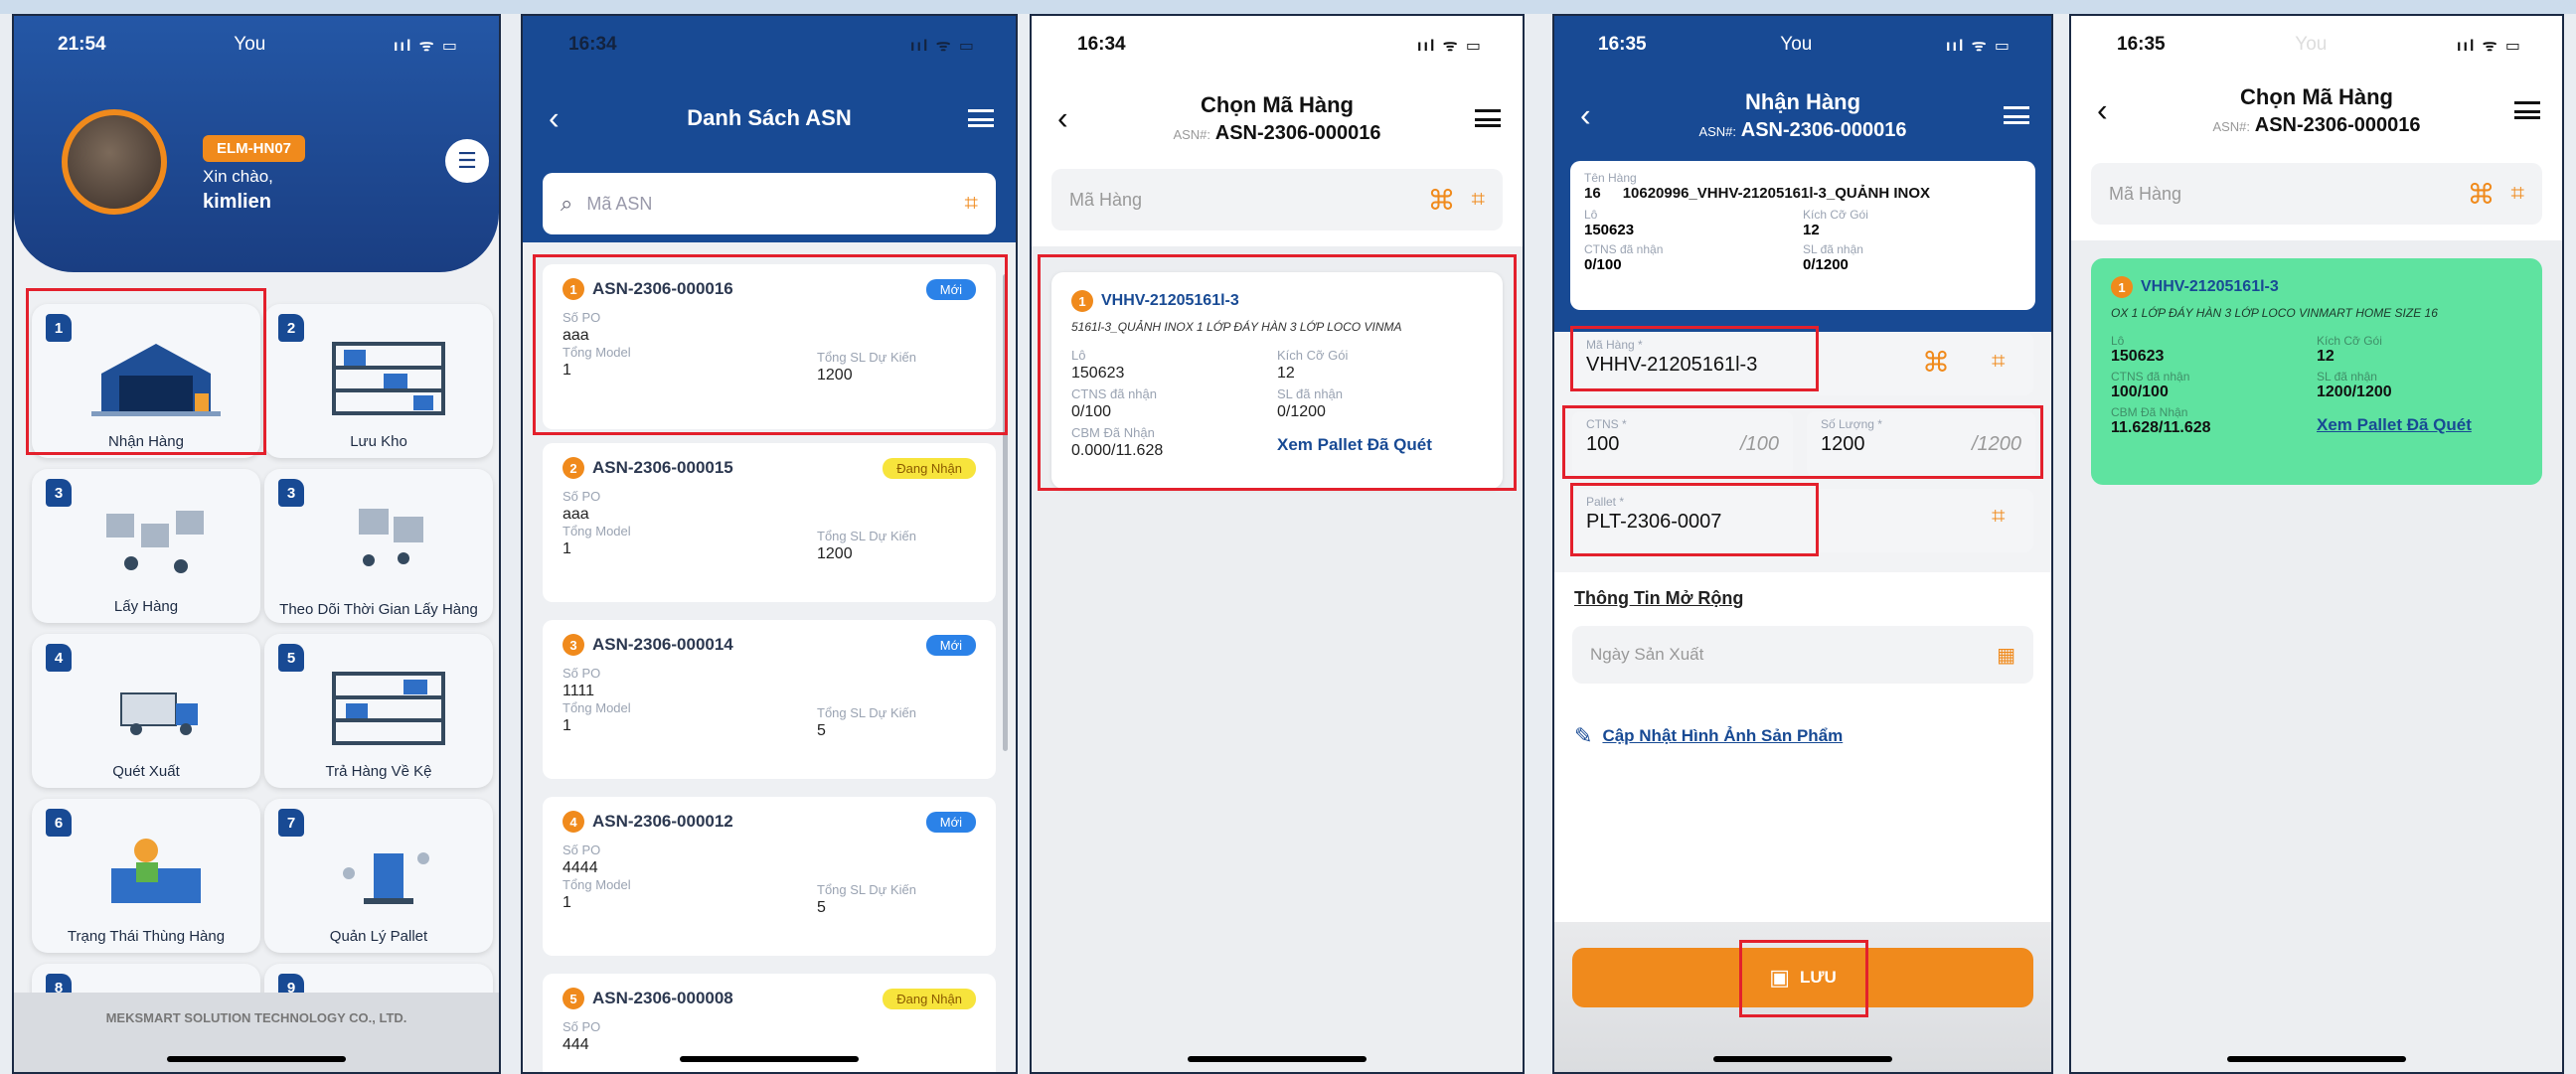 Image resolution: width=2576 pixels, height=1074 pixels. What do you see at coordinates (2161, 427) in the screenshot?
I see `cbm-value: 11.628/11.628` at bounding box center [2161, 427].